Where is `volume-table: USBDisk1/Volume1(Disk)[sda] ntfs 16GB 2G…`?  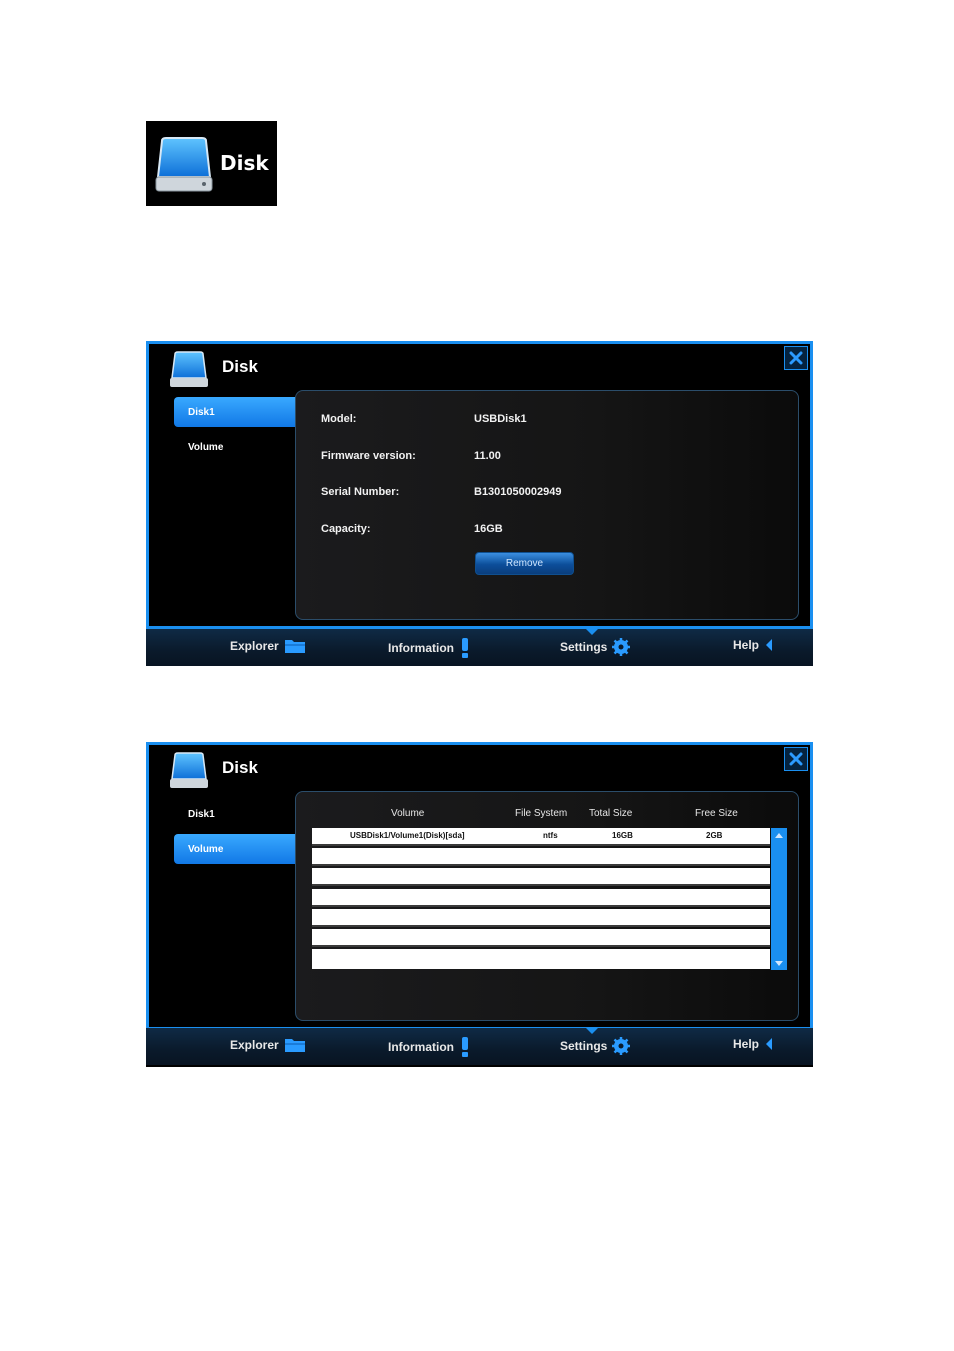
volume-table: USBDisk1/Volume1(Disk)[sda] ntfs 16GB 2G… is located at coordinates (549, 899).